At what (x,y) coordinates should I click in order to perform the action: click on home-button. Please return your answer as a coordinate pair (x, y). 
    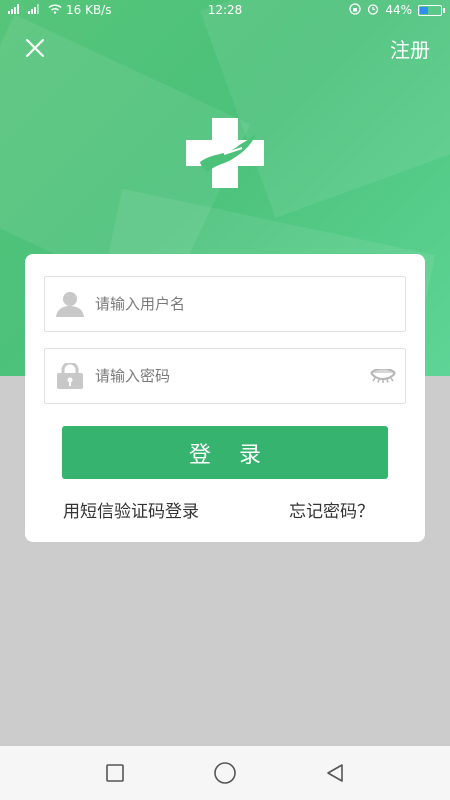
    Looking at the image, I should click on (225, 773).